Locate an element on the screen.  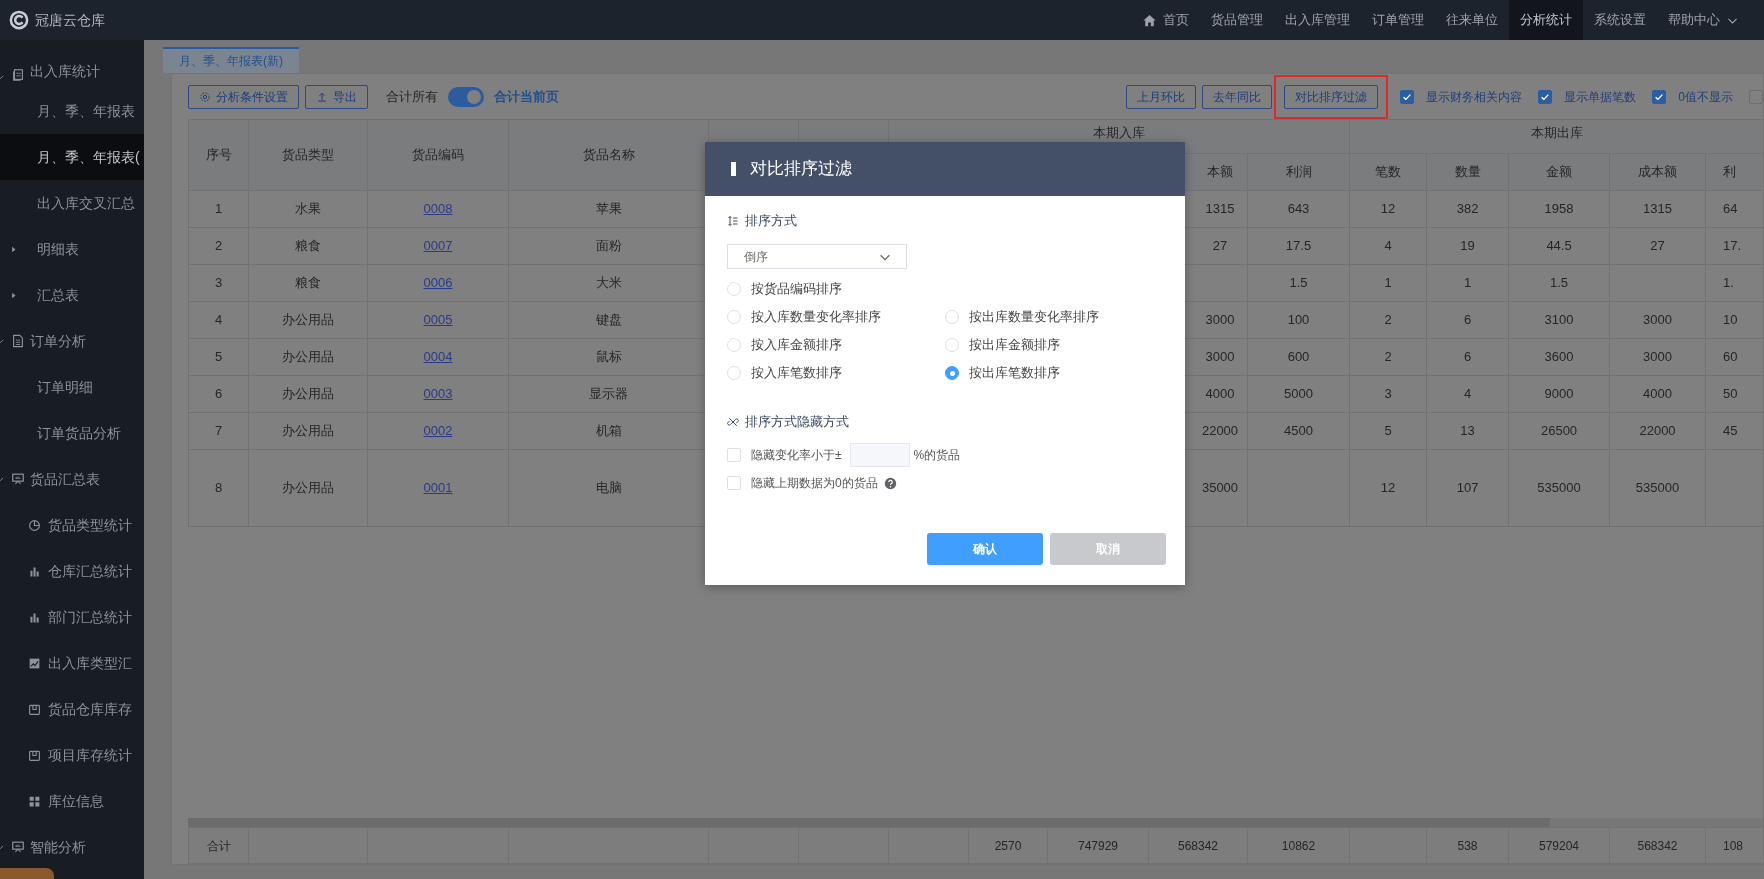
home-icon is located at coordinates (1149, 20).